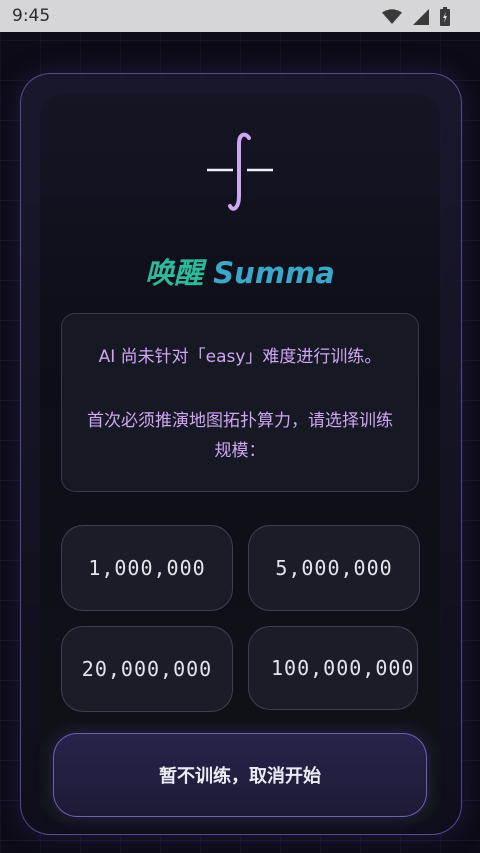 The height and width of the screenshot is (853, 480). Describe the element at coordinates (240, 357) in the screenshot. I see `message-line-1: AI 尚未针对「easy」难度进行训练。` at that location.